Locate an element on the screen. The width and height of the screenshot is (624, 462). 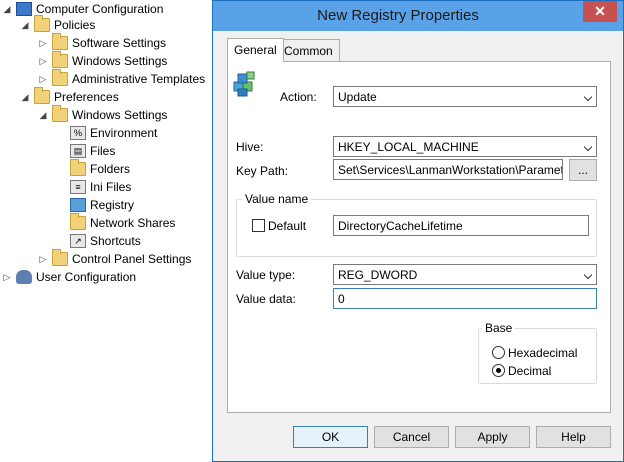
dialog-title: New Registry Properties is located at coordinates (398, 15).